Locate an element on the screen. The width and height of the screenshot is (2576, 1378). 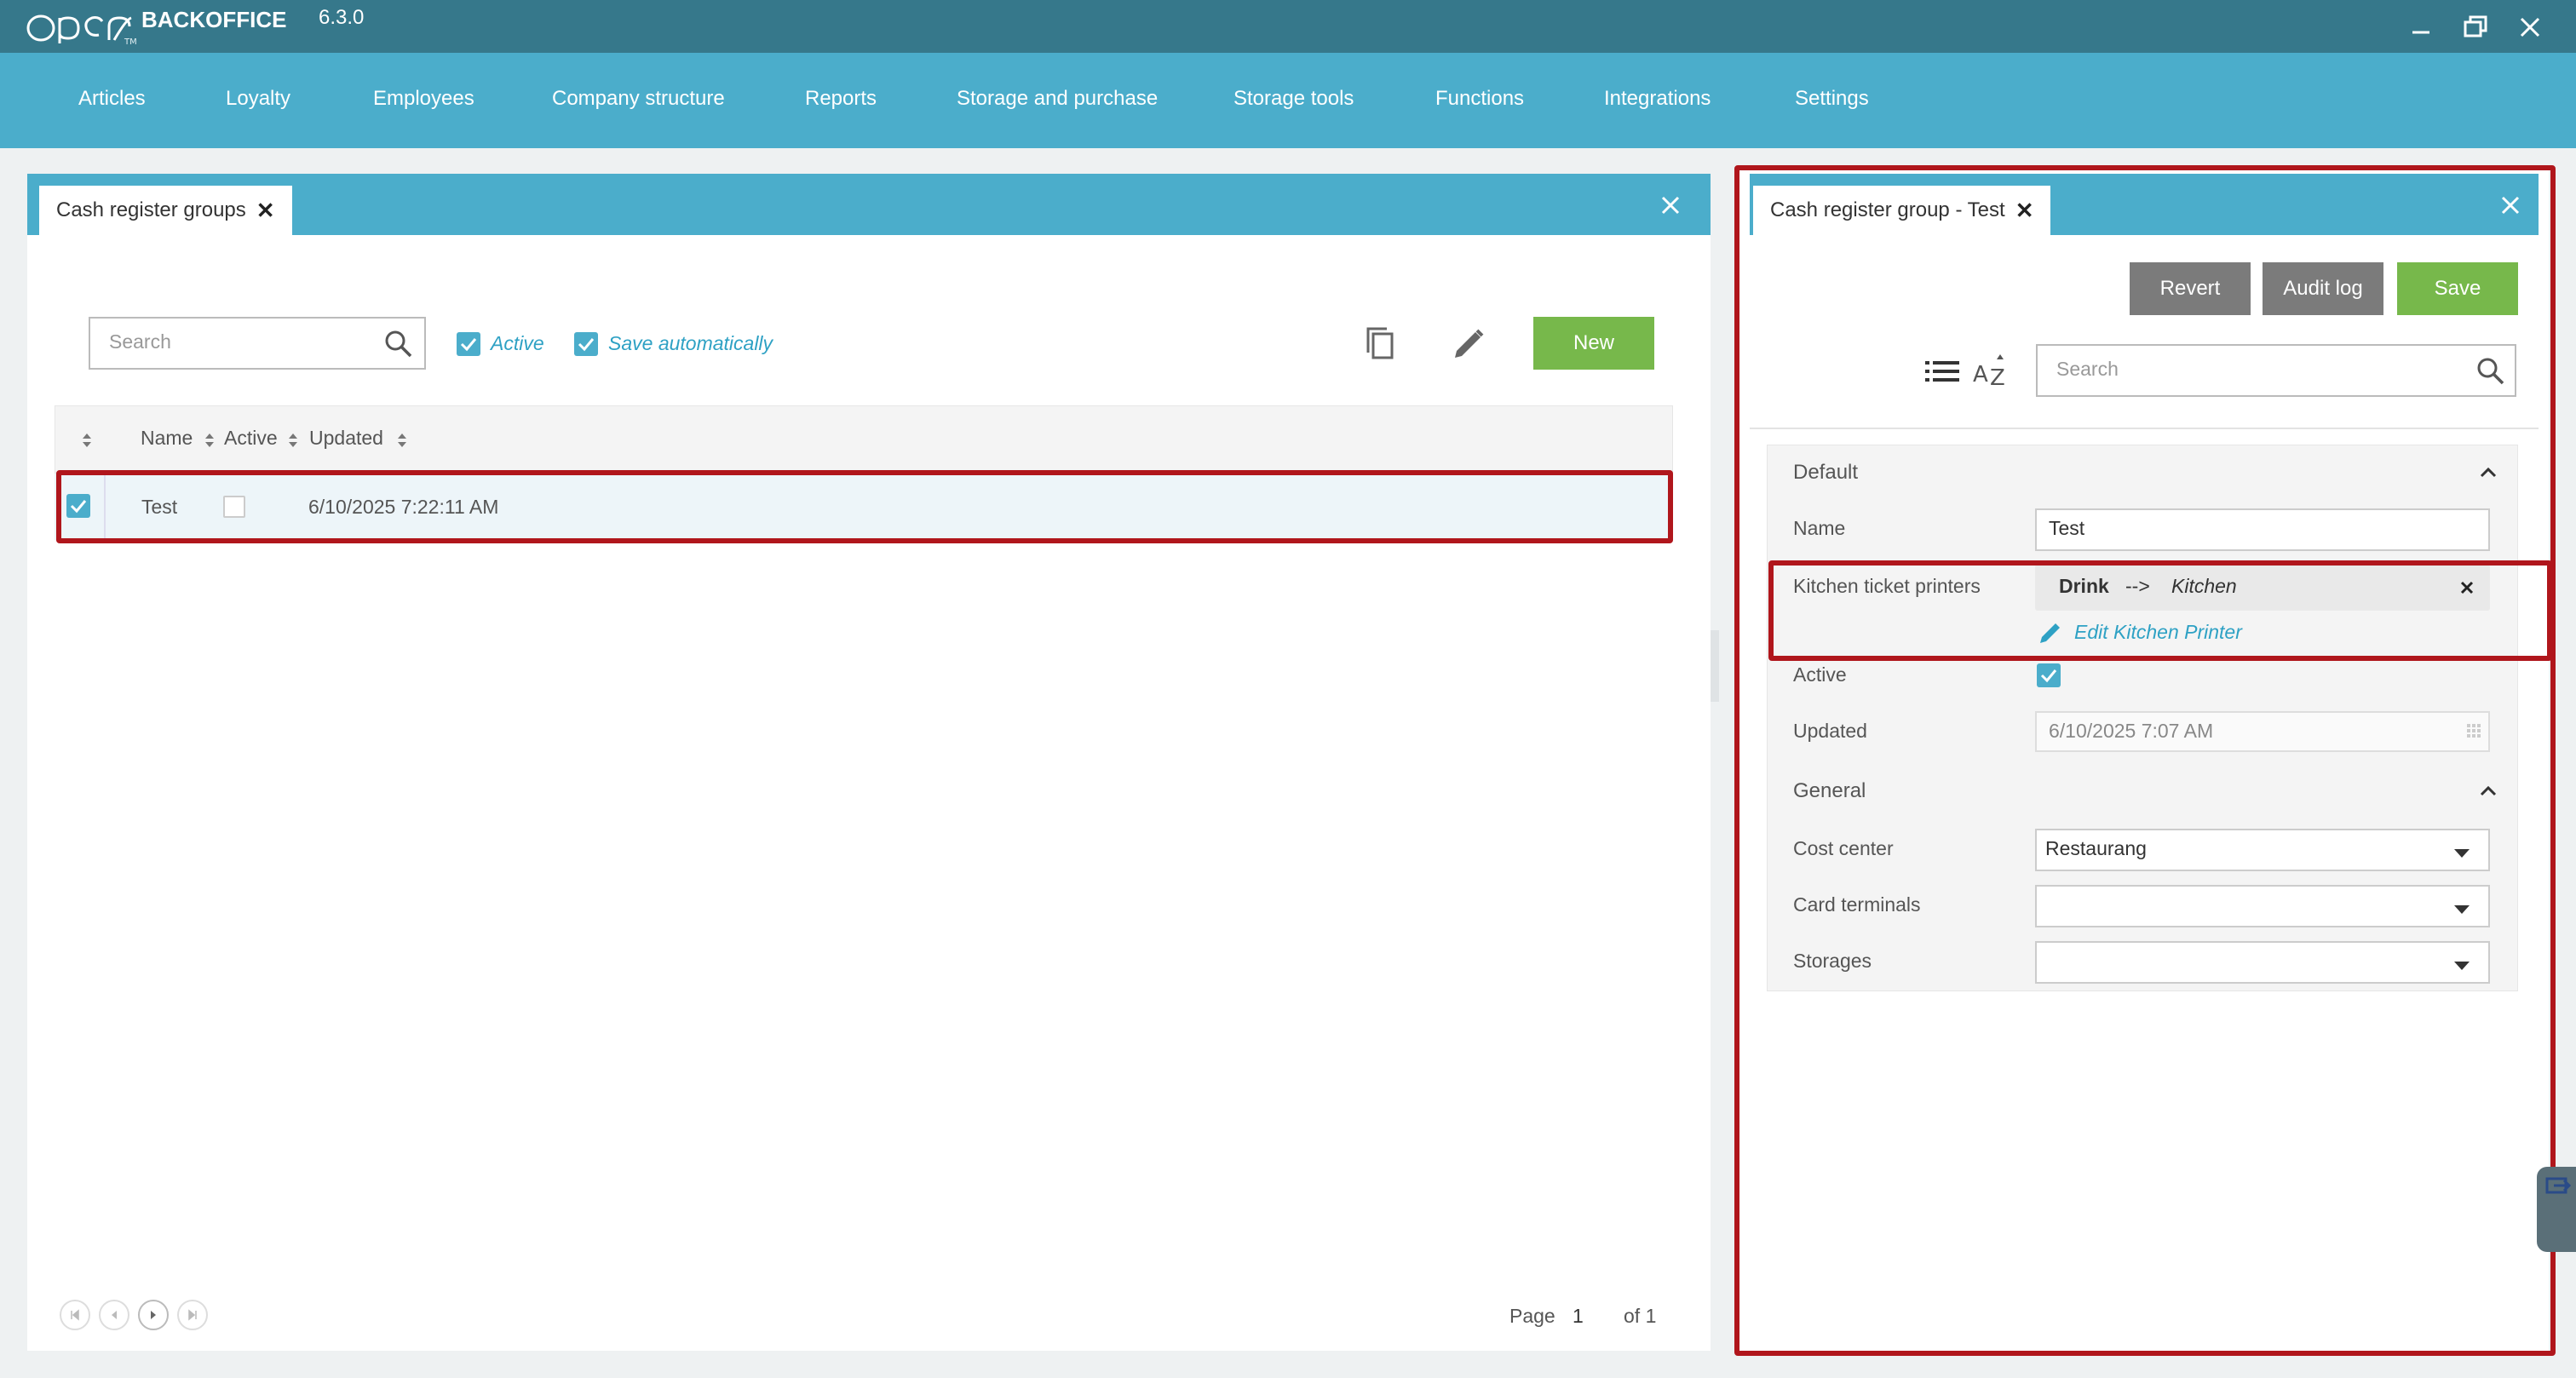
first-page-icon is located at coordinates (75, 1315).